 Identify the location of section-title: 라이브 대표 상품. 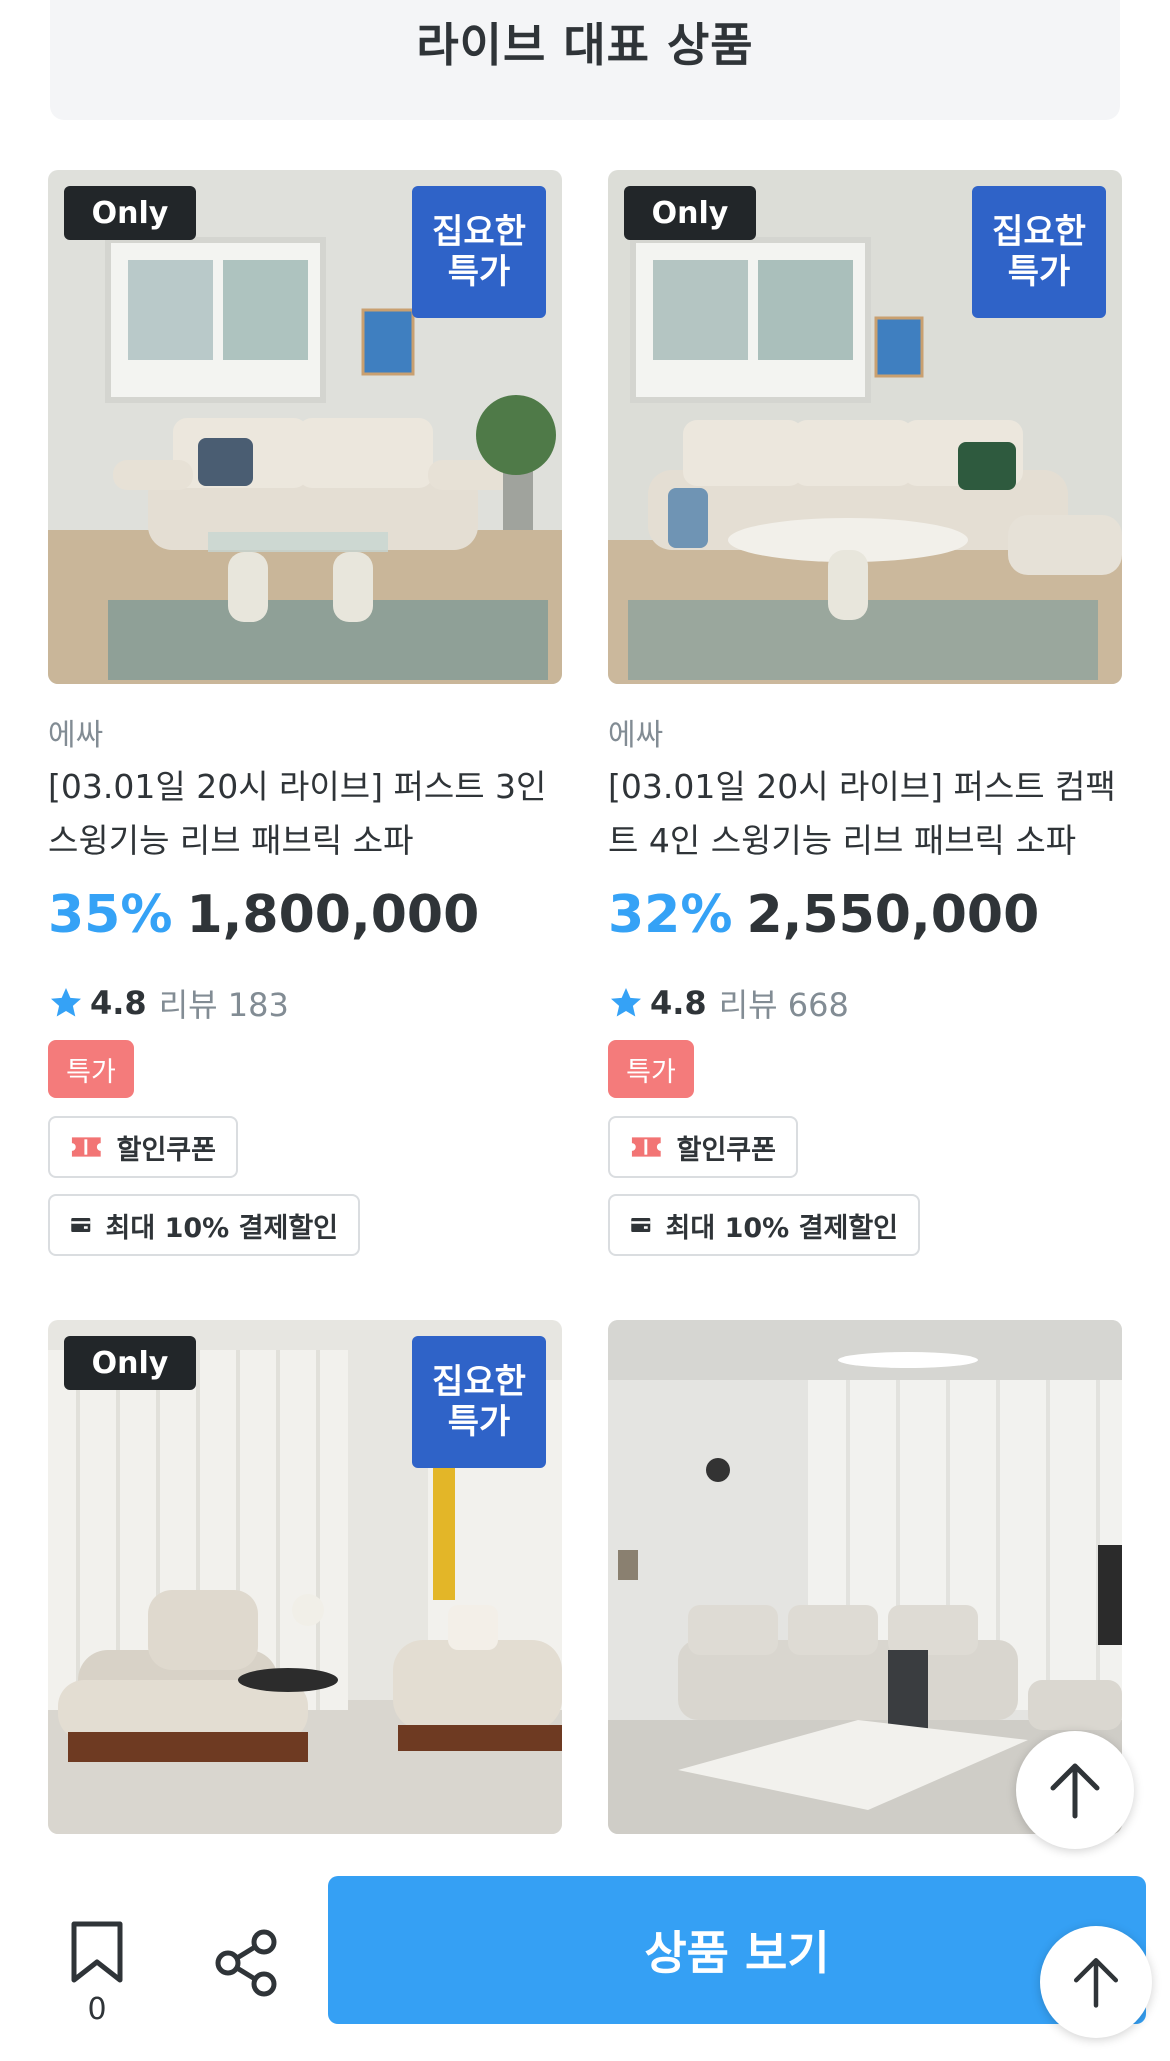
(585, 45).